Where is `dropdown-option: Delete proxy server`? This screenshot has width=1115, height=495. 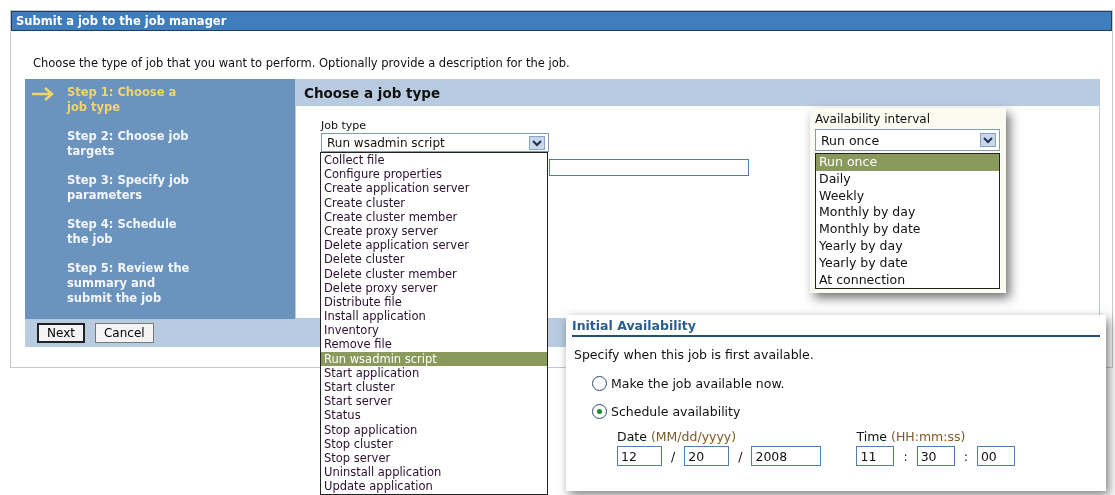
dropdown-option: Delete proxy server is located at coordinates (434, 287).